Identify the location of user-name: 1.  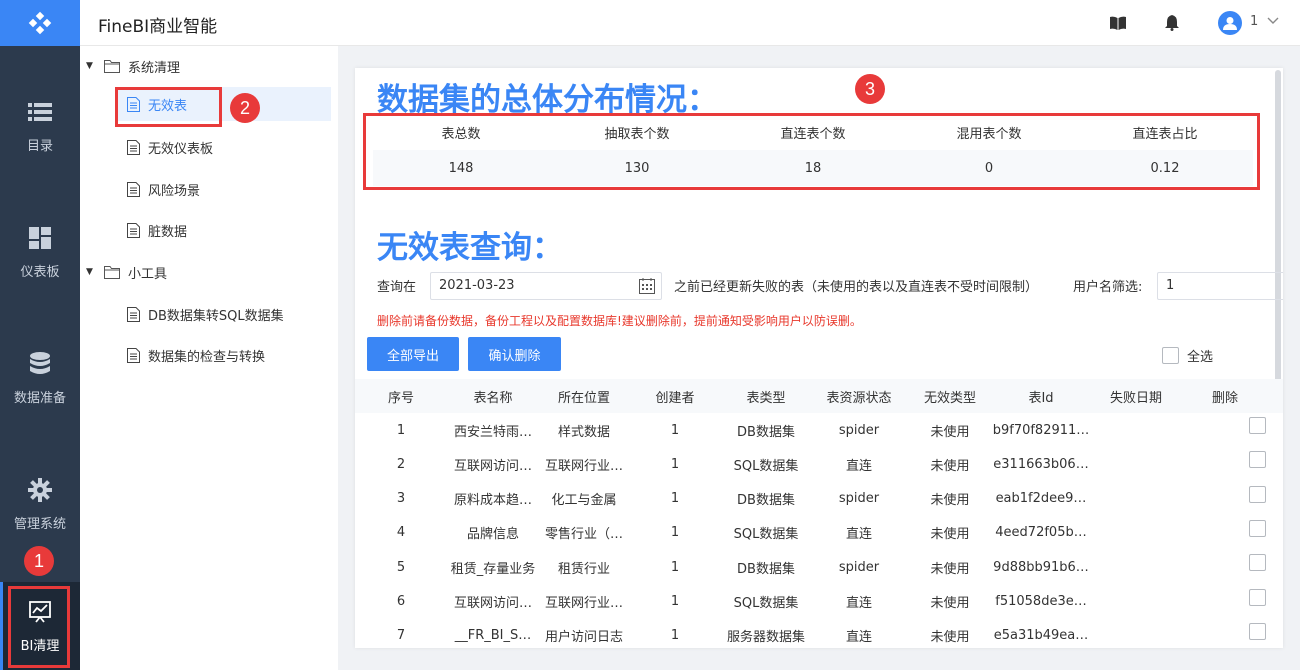
(1254, 21).